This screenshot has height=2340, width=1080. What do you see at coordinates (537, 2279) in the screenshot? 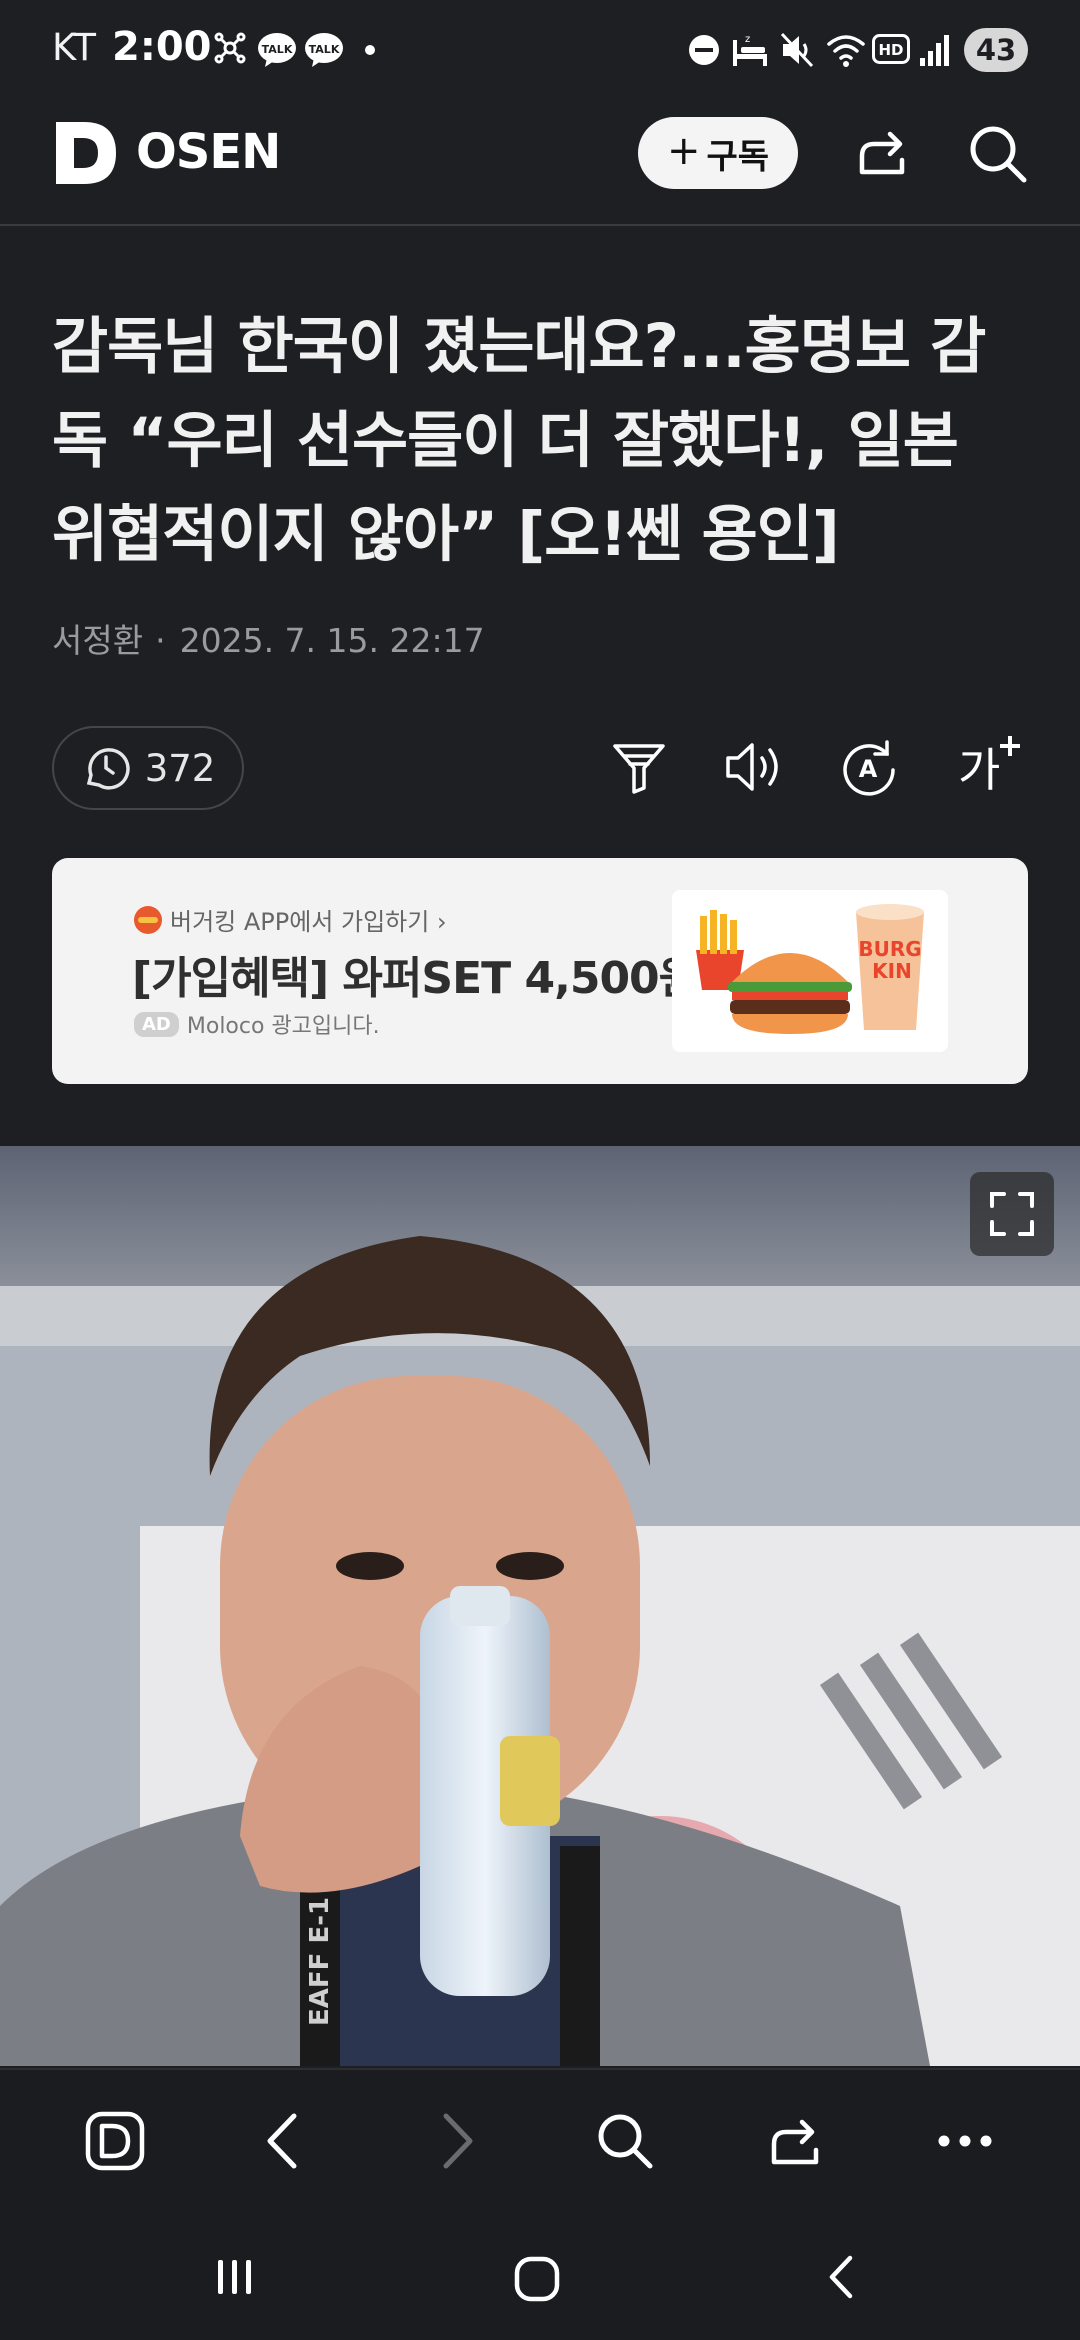
I see `home-icon` at bounding box center [537, 2279].